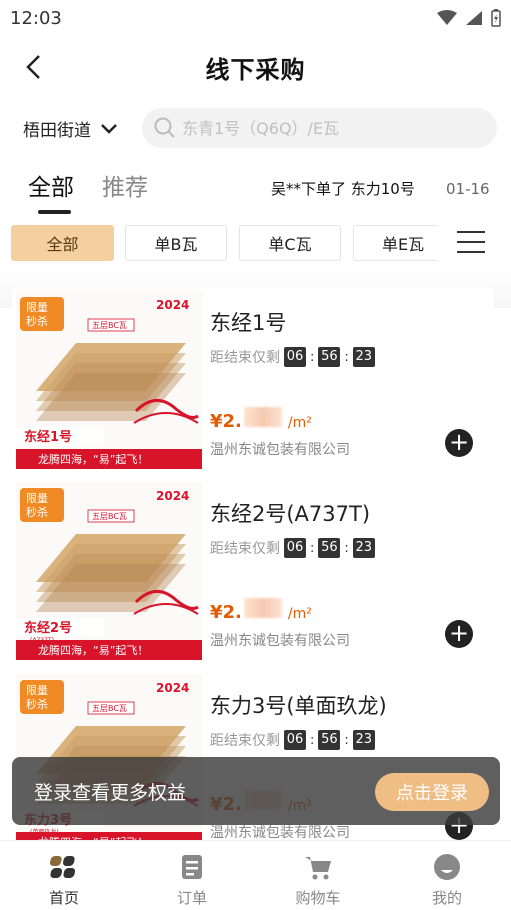 This screenshot has height=910, width=511. What do you see at coordinates (192, 880) in the screenshot?
I see `tabbar-item-orders: 订单` at bounding box center [192, 880].